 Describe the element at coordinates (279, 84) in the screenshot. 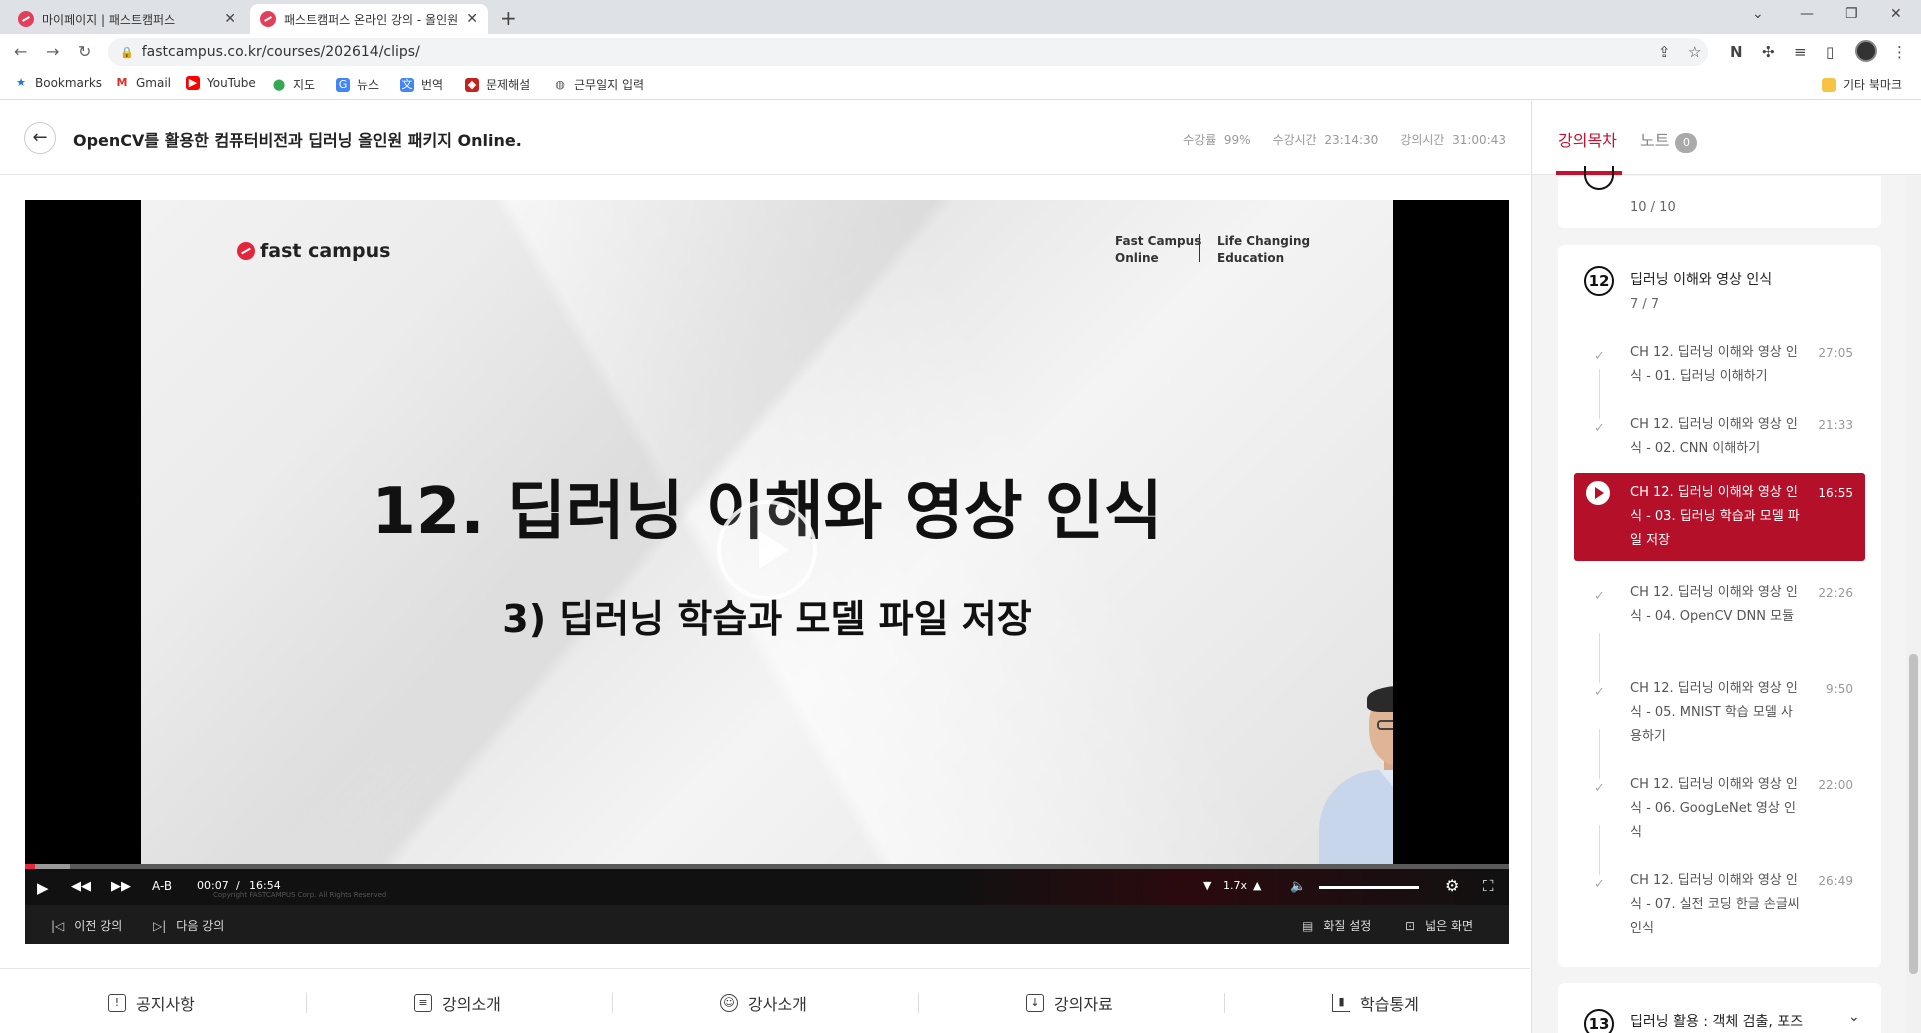

I see `maps-icon: ⬤` at that location.